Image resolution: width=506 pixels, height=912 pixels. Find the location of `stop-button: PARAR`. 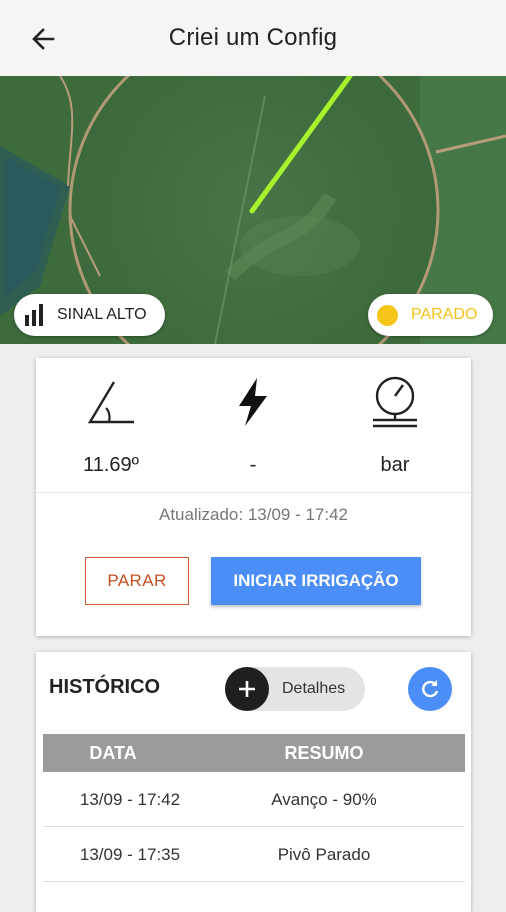

stop-button: PARAR is located at coordinates (137, 581).